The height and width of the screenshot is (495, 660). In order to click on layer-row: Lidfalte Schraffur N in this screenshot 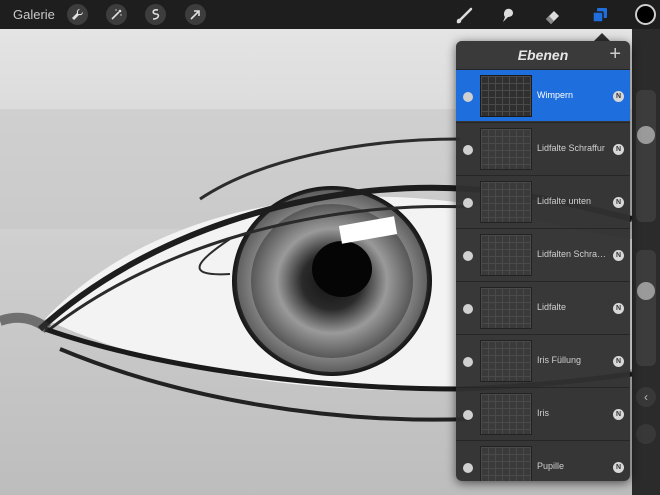, I will do `click(543, 148)`.